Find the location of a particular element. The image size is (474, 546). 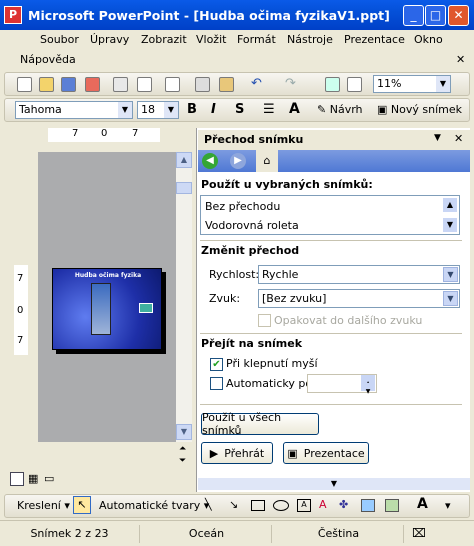

font-combo: Tahoma ▼ is located at coordinates (74, 110).